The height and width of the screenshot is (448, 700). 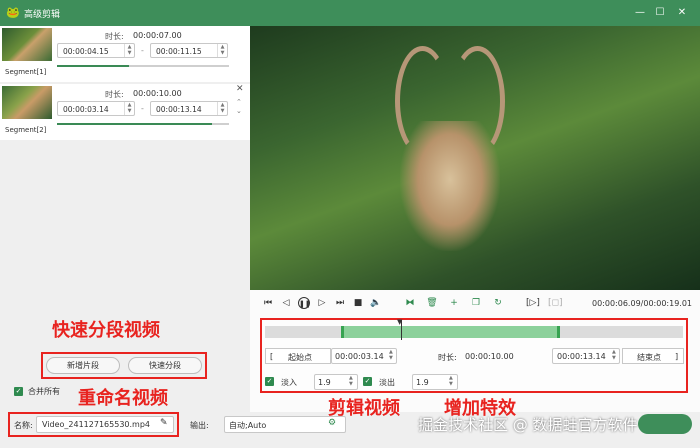 I want to click on deer-image, so click(x=450, y=186).